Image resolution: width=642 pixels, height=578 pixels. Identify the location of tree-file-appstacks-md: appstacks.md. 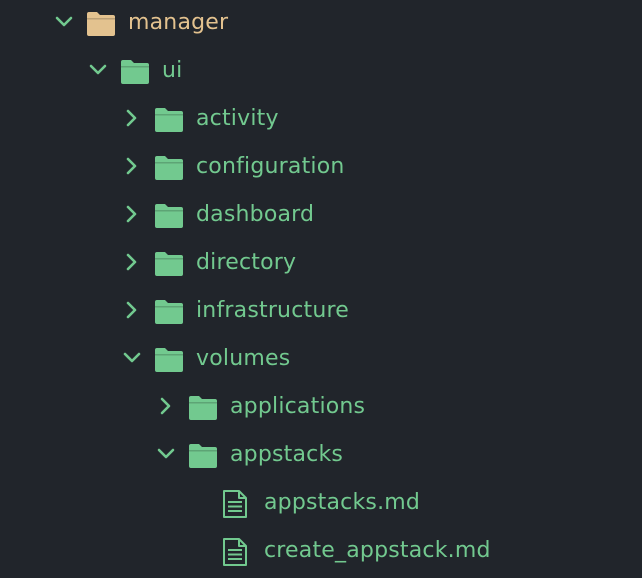
(321, 504).